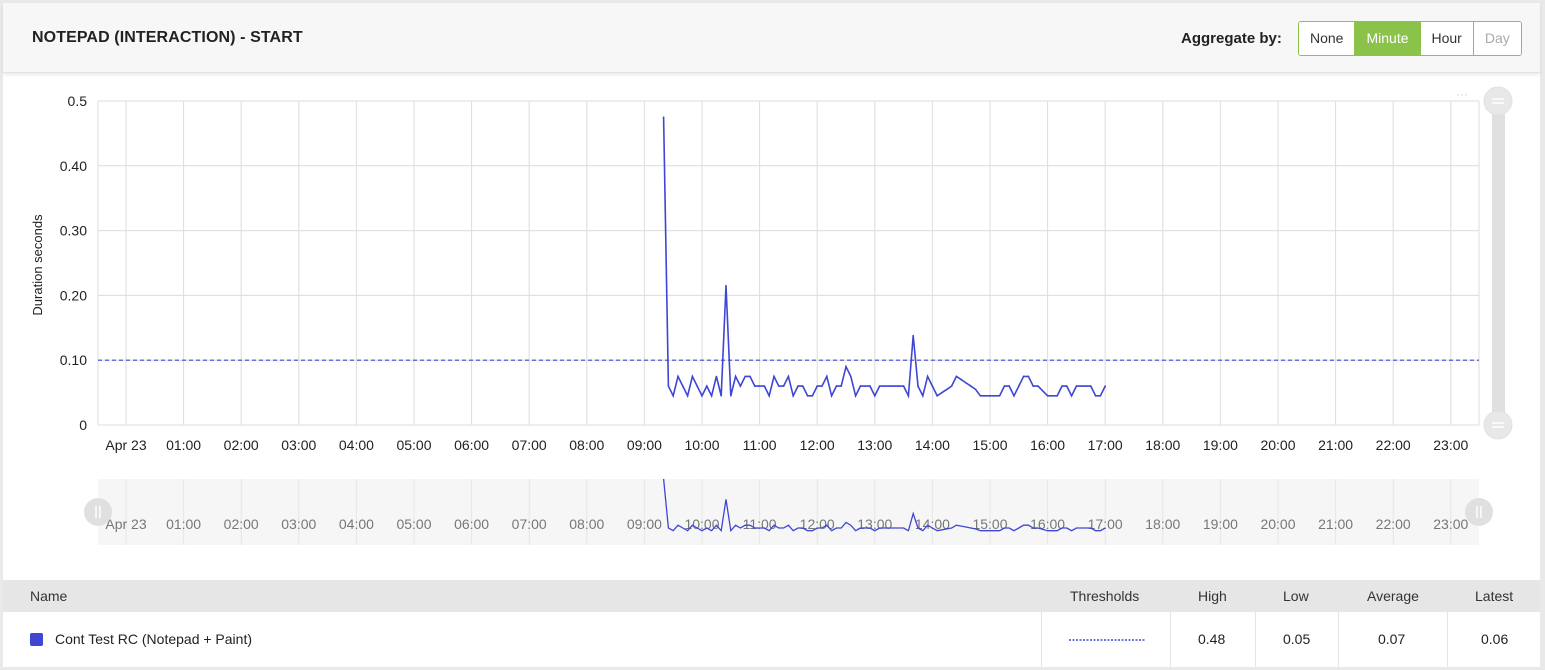 Image resolution: width=1545 pixels, height=670 pixels. Describe the element at coordinates (125, 524) in the screenshot. I see `navigator-tick-label: Apr 23` at that location.